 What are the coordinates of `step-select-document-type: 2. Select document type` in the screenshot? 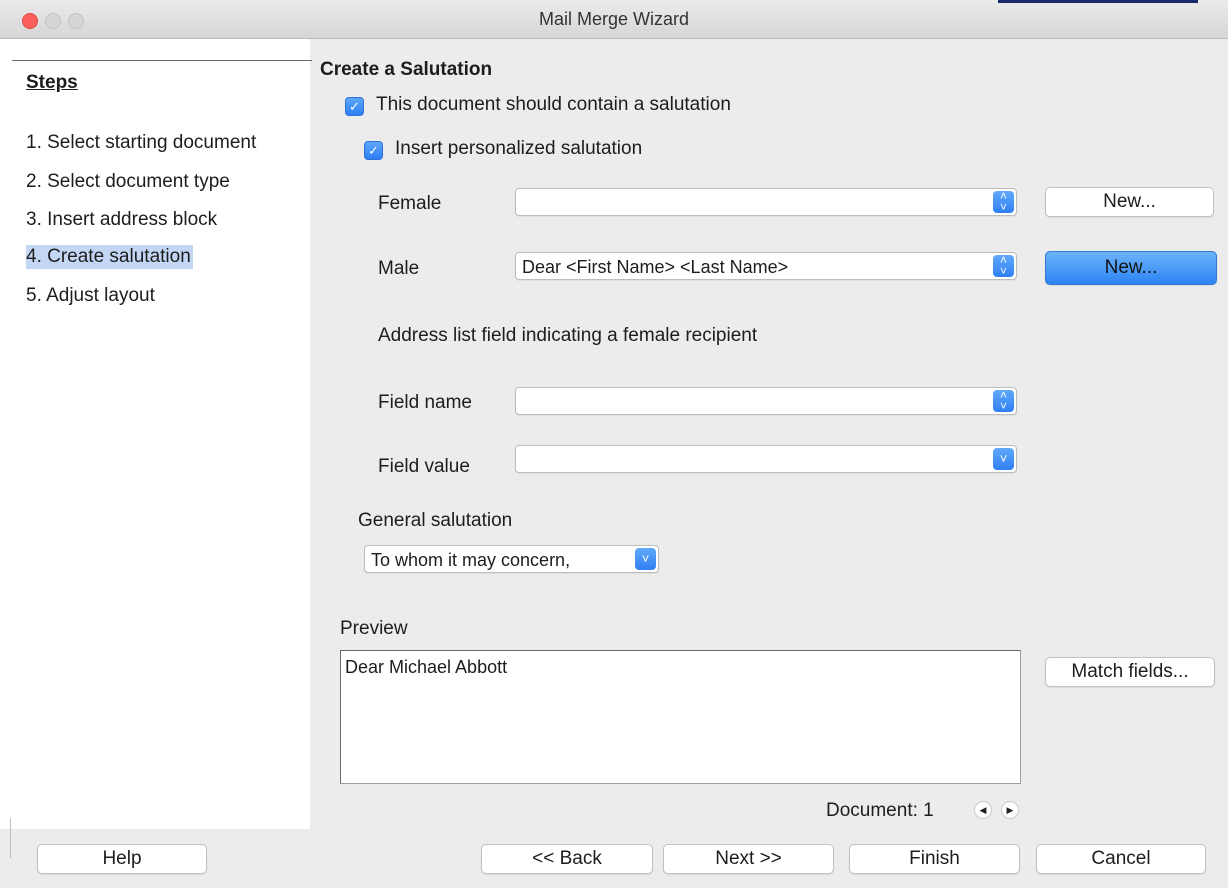 It's located at (129, 182).